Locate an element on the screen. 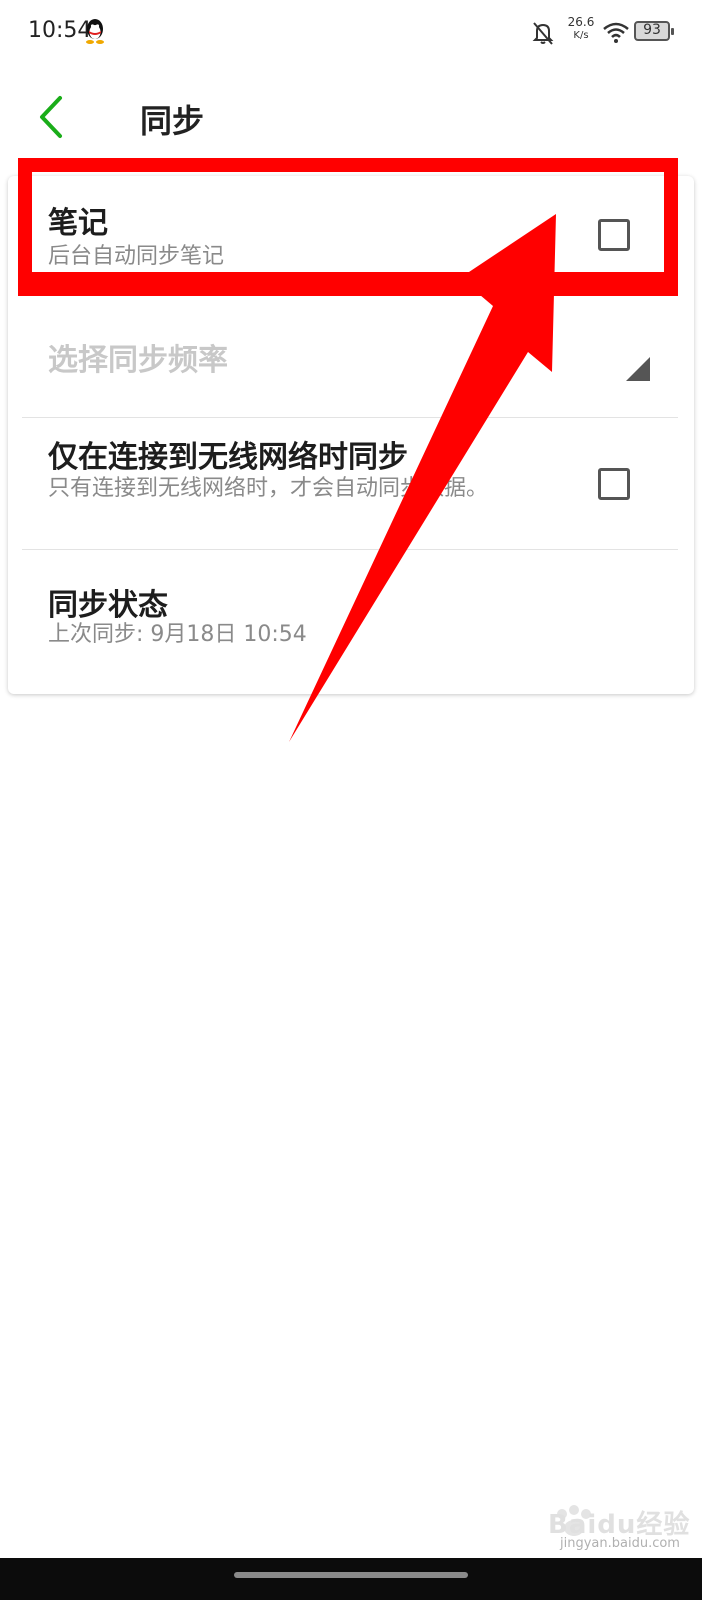 The width and height of the screenshot is (702, 1600). setting-title-wifi-only: 仅在连接到无线网络时同步 is located at coordinates (228, 457).